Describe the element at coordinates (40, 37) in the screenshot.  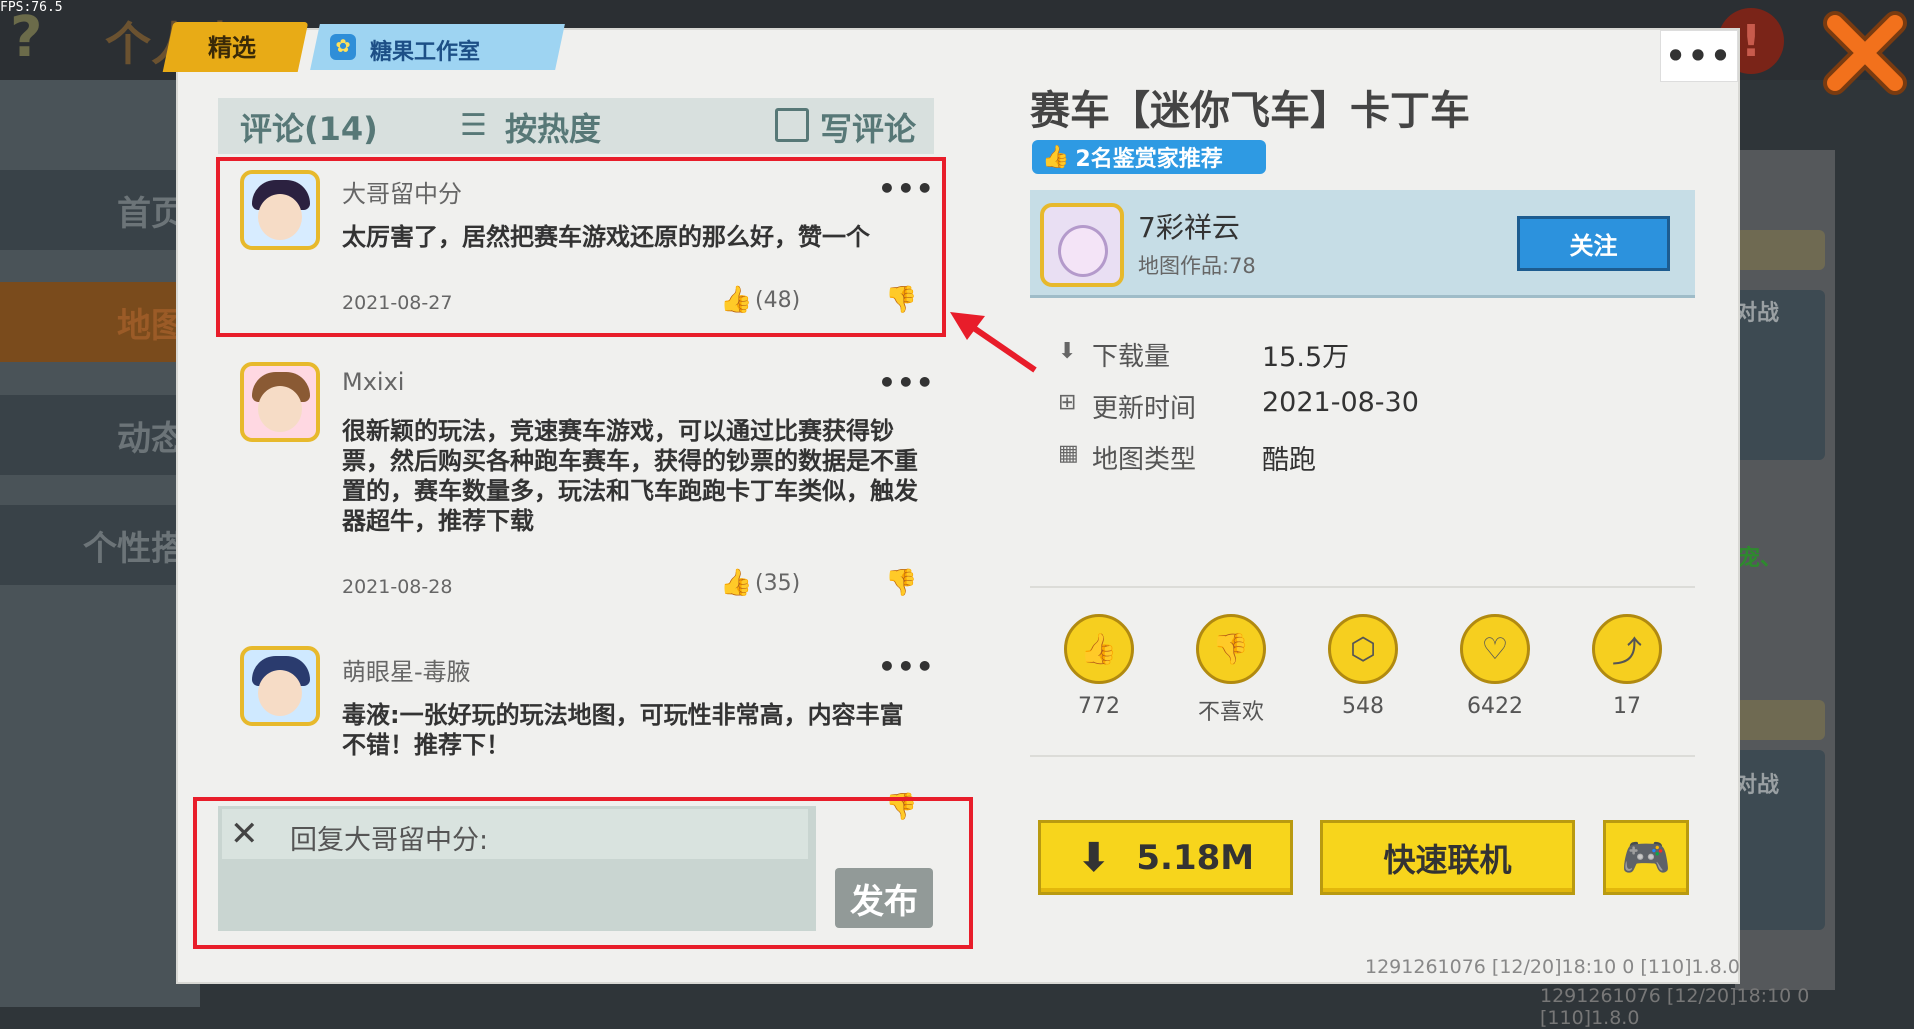
I see `help-icon: ?` at that location.